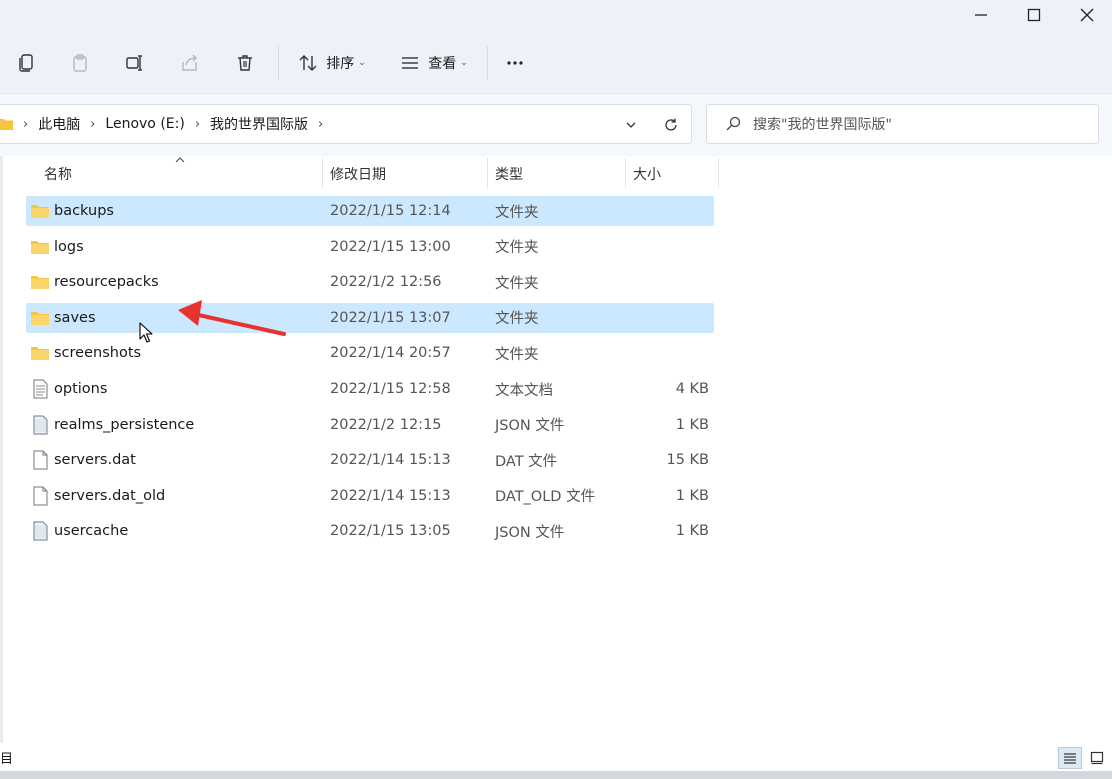 Image resolution: width=1112 pixels, height=779 pixels. What do you see at coordinates (370, 389) in the screenshot?
I see `file-row: options 2022/1/15 12:58 文本文档 4 KB` at bounding box center [370, 389].